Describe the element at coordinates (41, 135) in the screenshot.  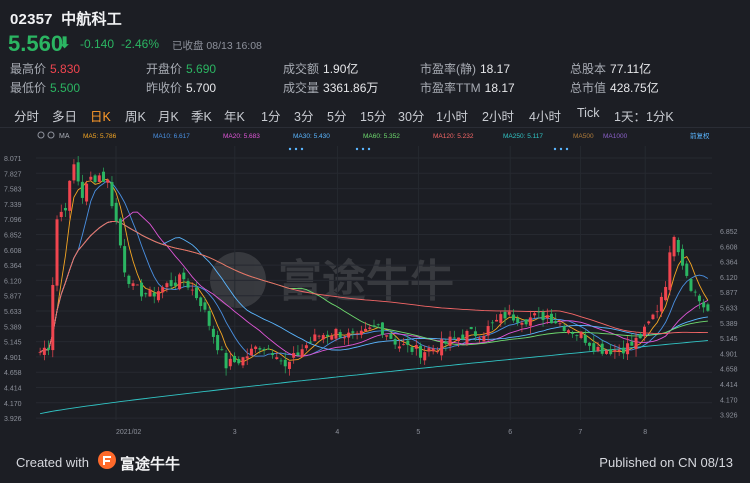
I see `settings-icon` at that location.